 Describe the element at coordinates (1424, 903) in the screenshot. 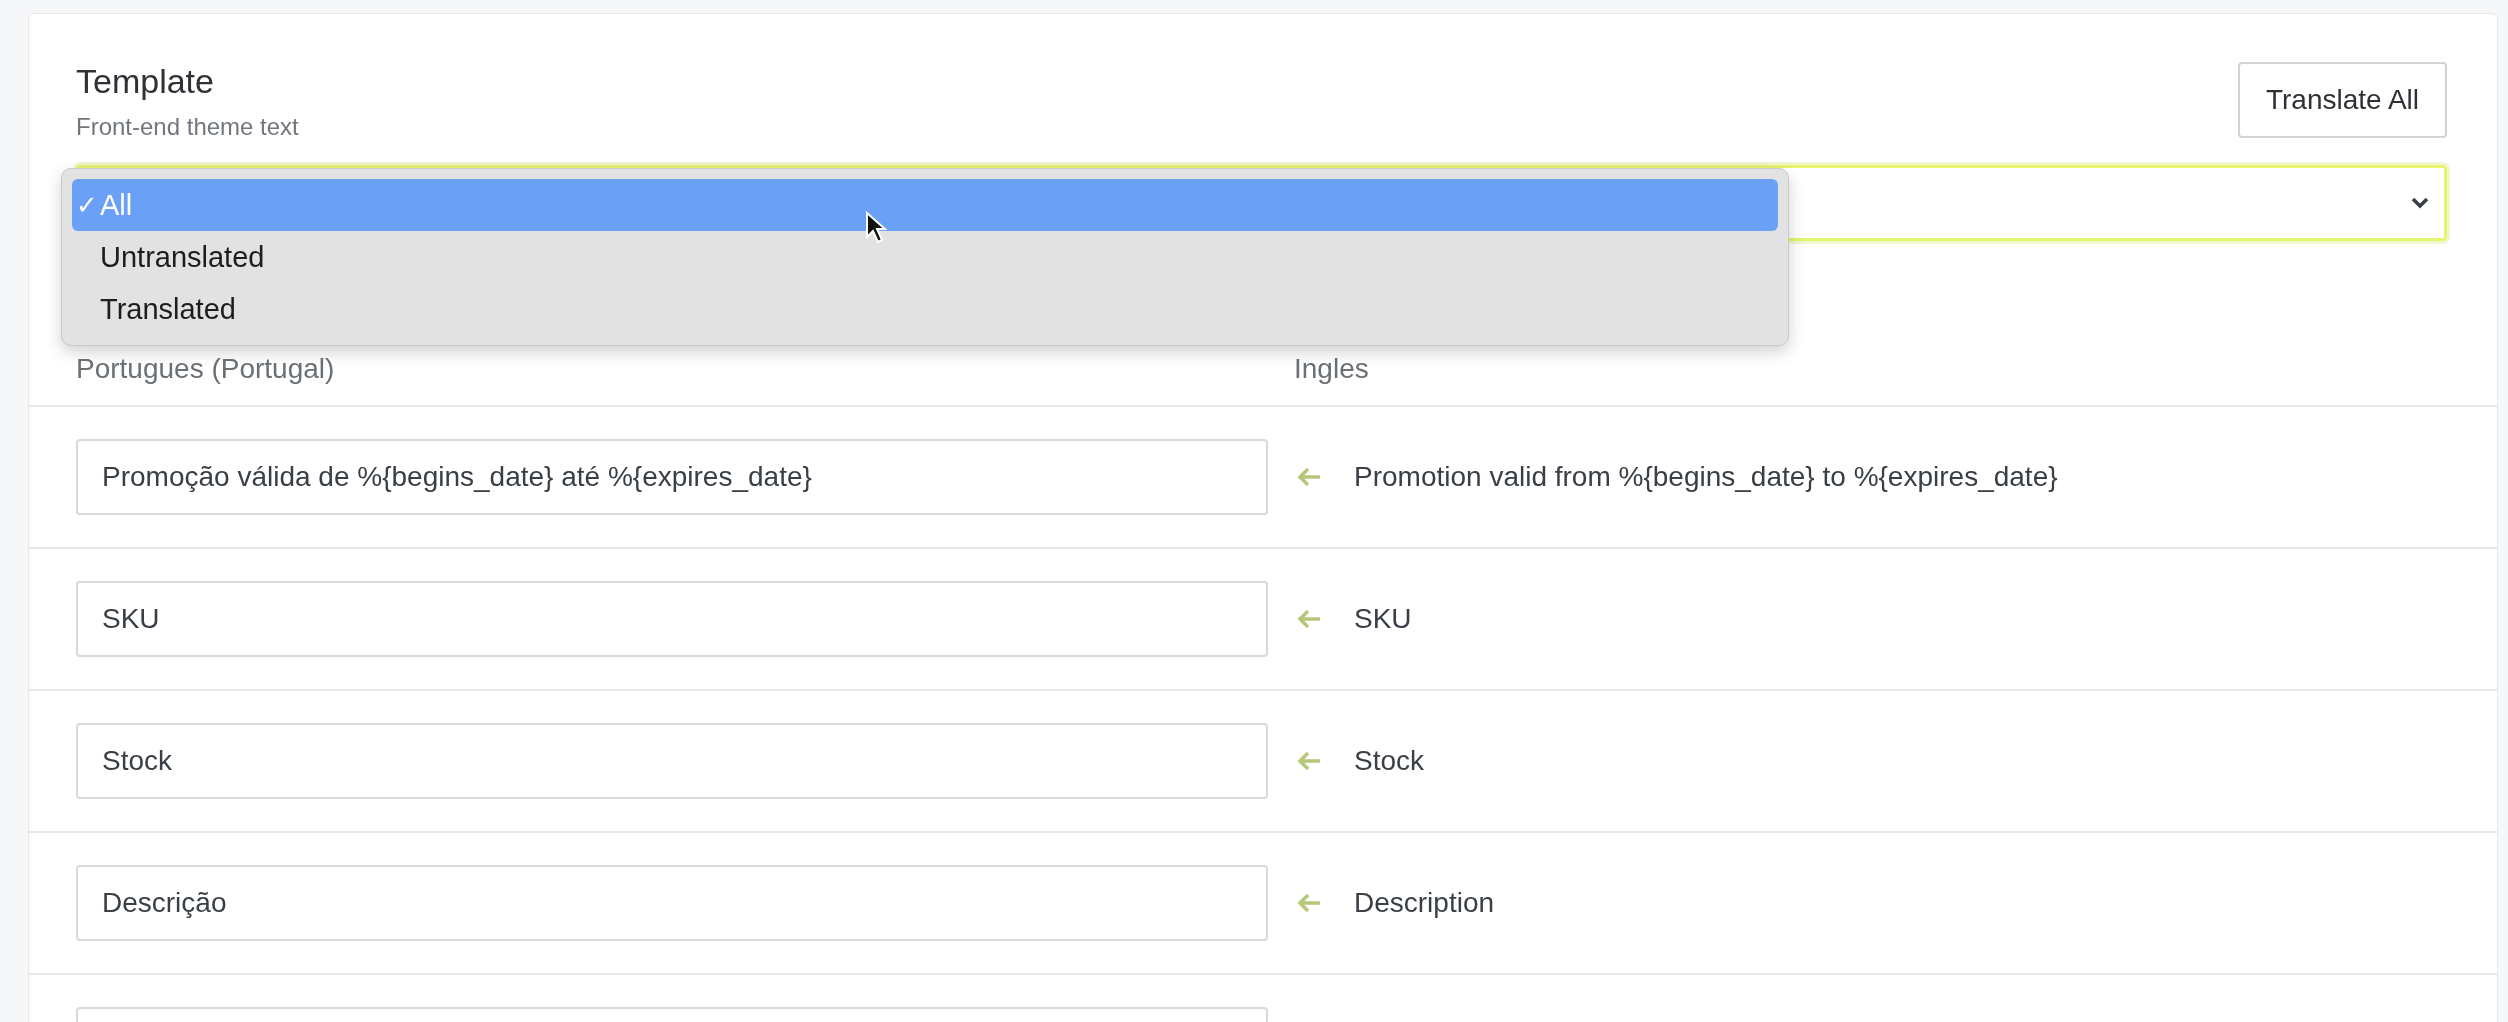

I see `source-text: Description` at that location.